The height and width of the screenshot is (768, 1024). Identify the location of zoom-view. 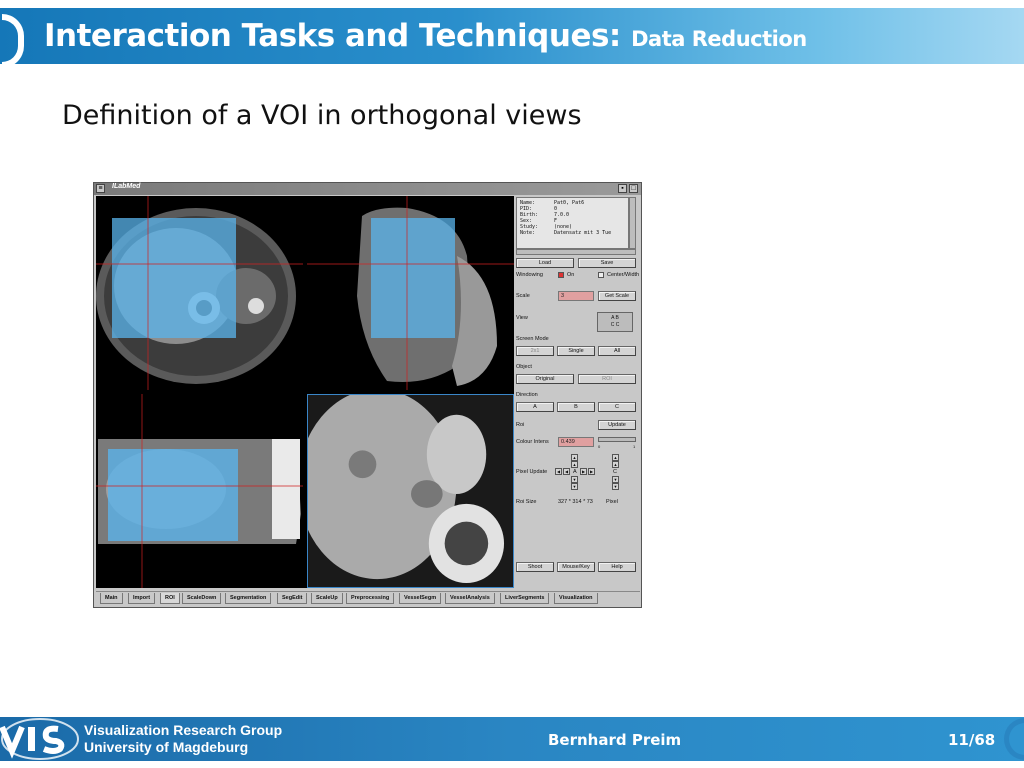
(410, 491).